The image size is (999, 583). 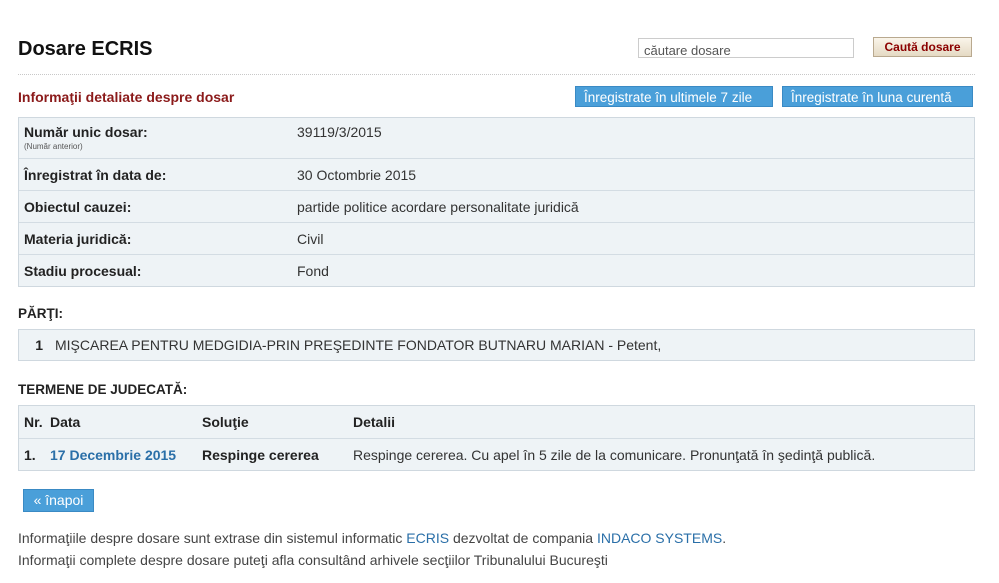 I want to click on party-number: 1, so click(x=39, y=345).